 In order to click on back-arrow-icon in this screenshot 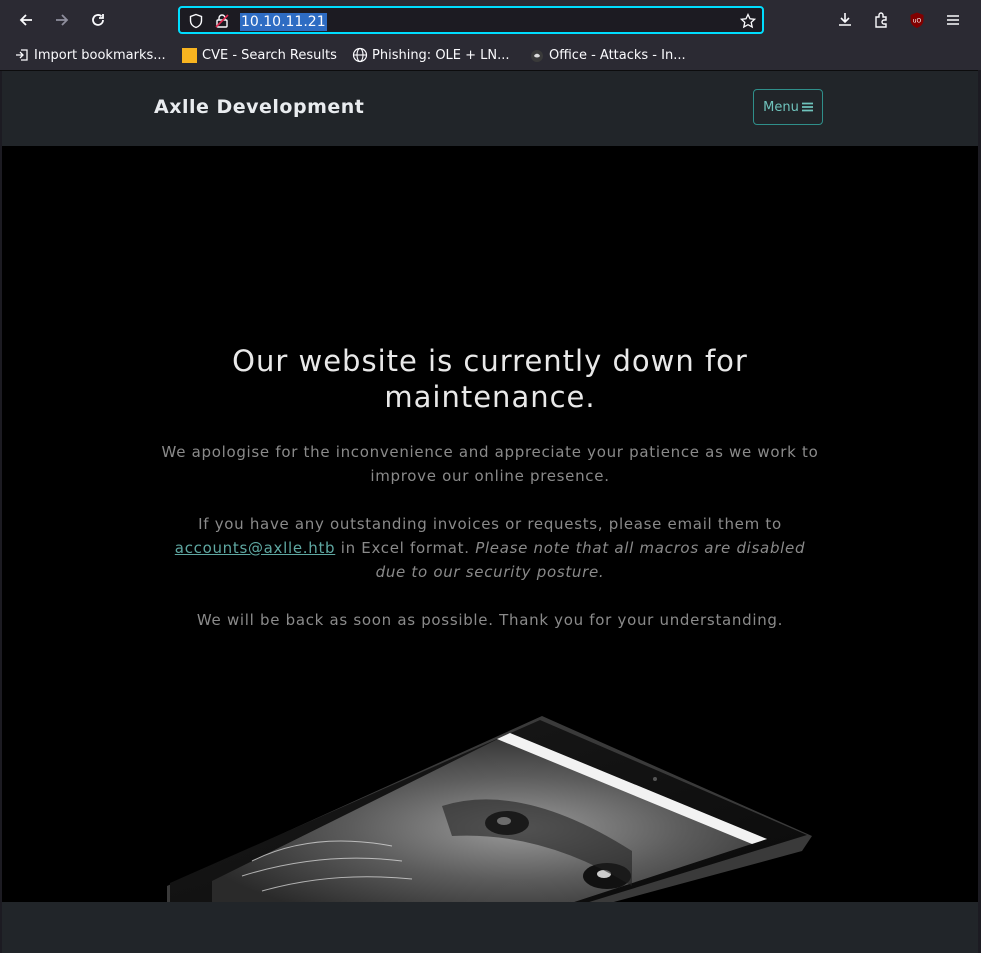, I will do `click(25, 20)`.